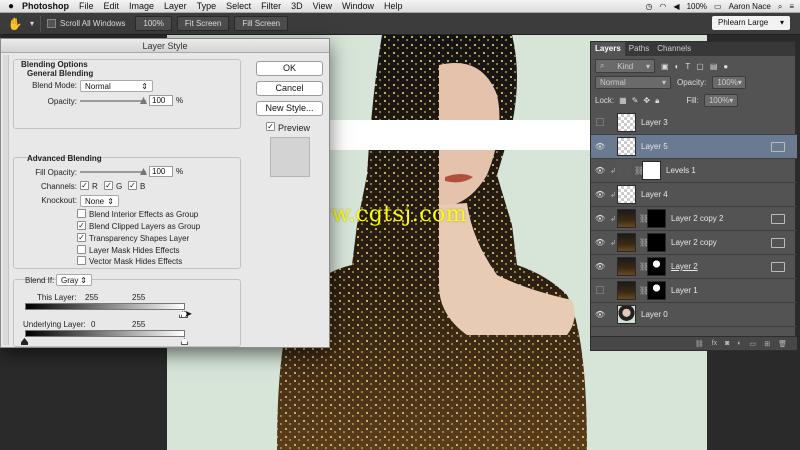 The height and width of the screenshot is (450, 800). What do you see at coordinates (81, 237) in the screenshot?
I see `transparency-shapes-checkbox: ✓` at bounding box center [81, 237].